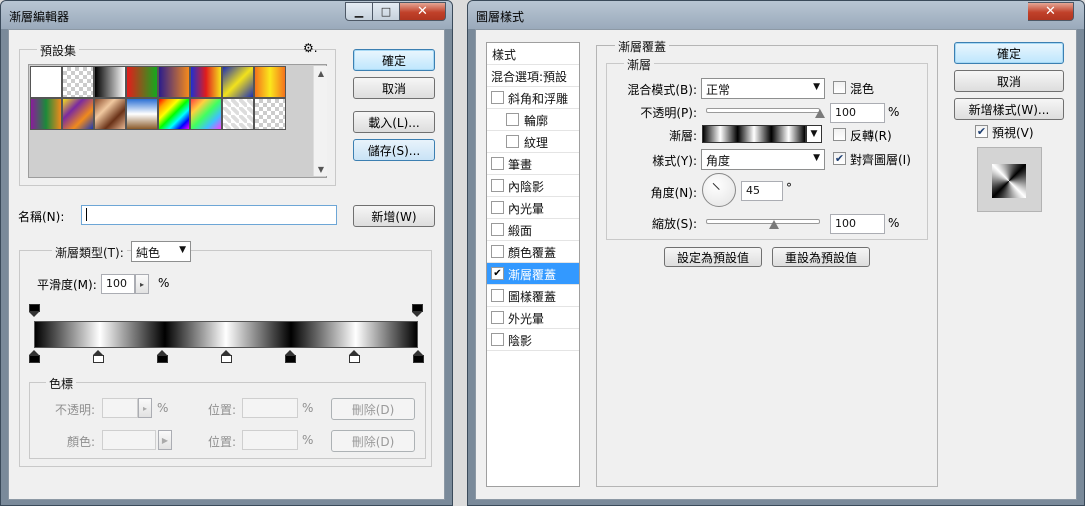 The height and width of the screenshot is (506, 1085). Describe the element at coordinates (78, 82) in the screenshot. I see `preset-swatch-fg-transparent` at that location.